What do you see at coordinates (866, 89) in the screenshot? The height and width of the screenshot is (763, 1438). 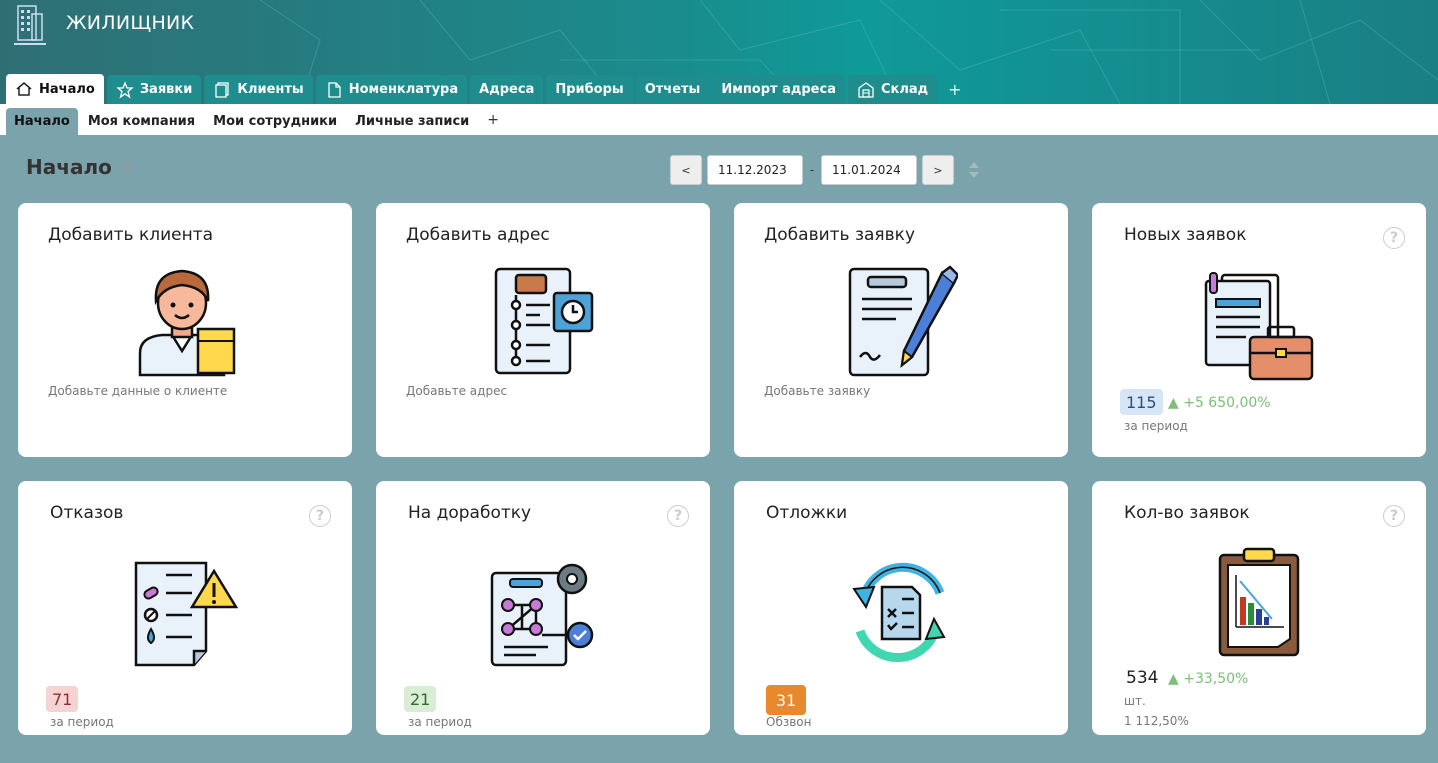 I see `warehouse-icon` at bounding box center [866, 89].